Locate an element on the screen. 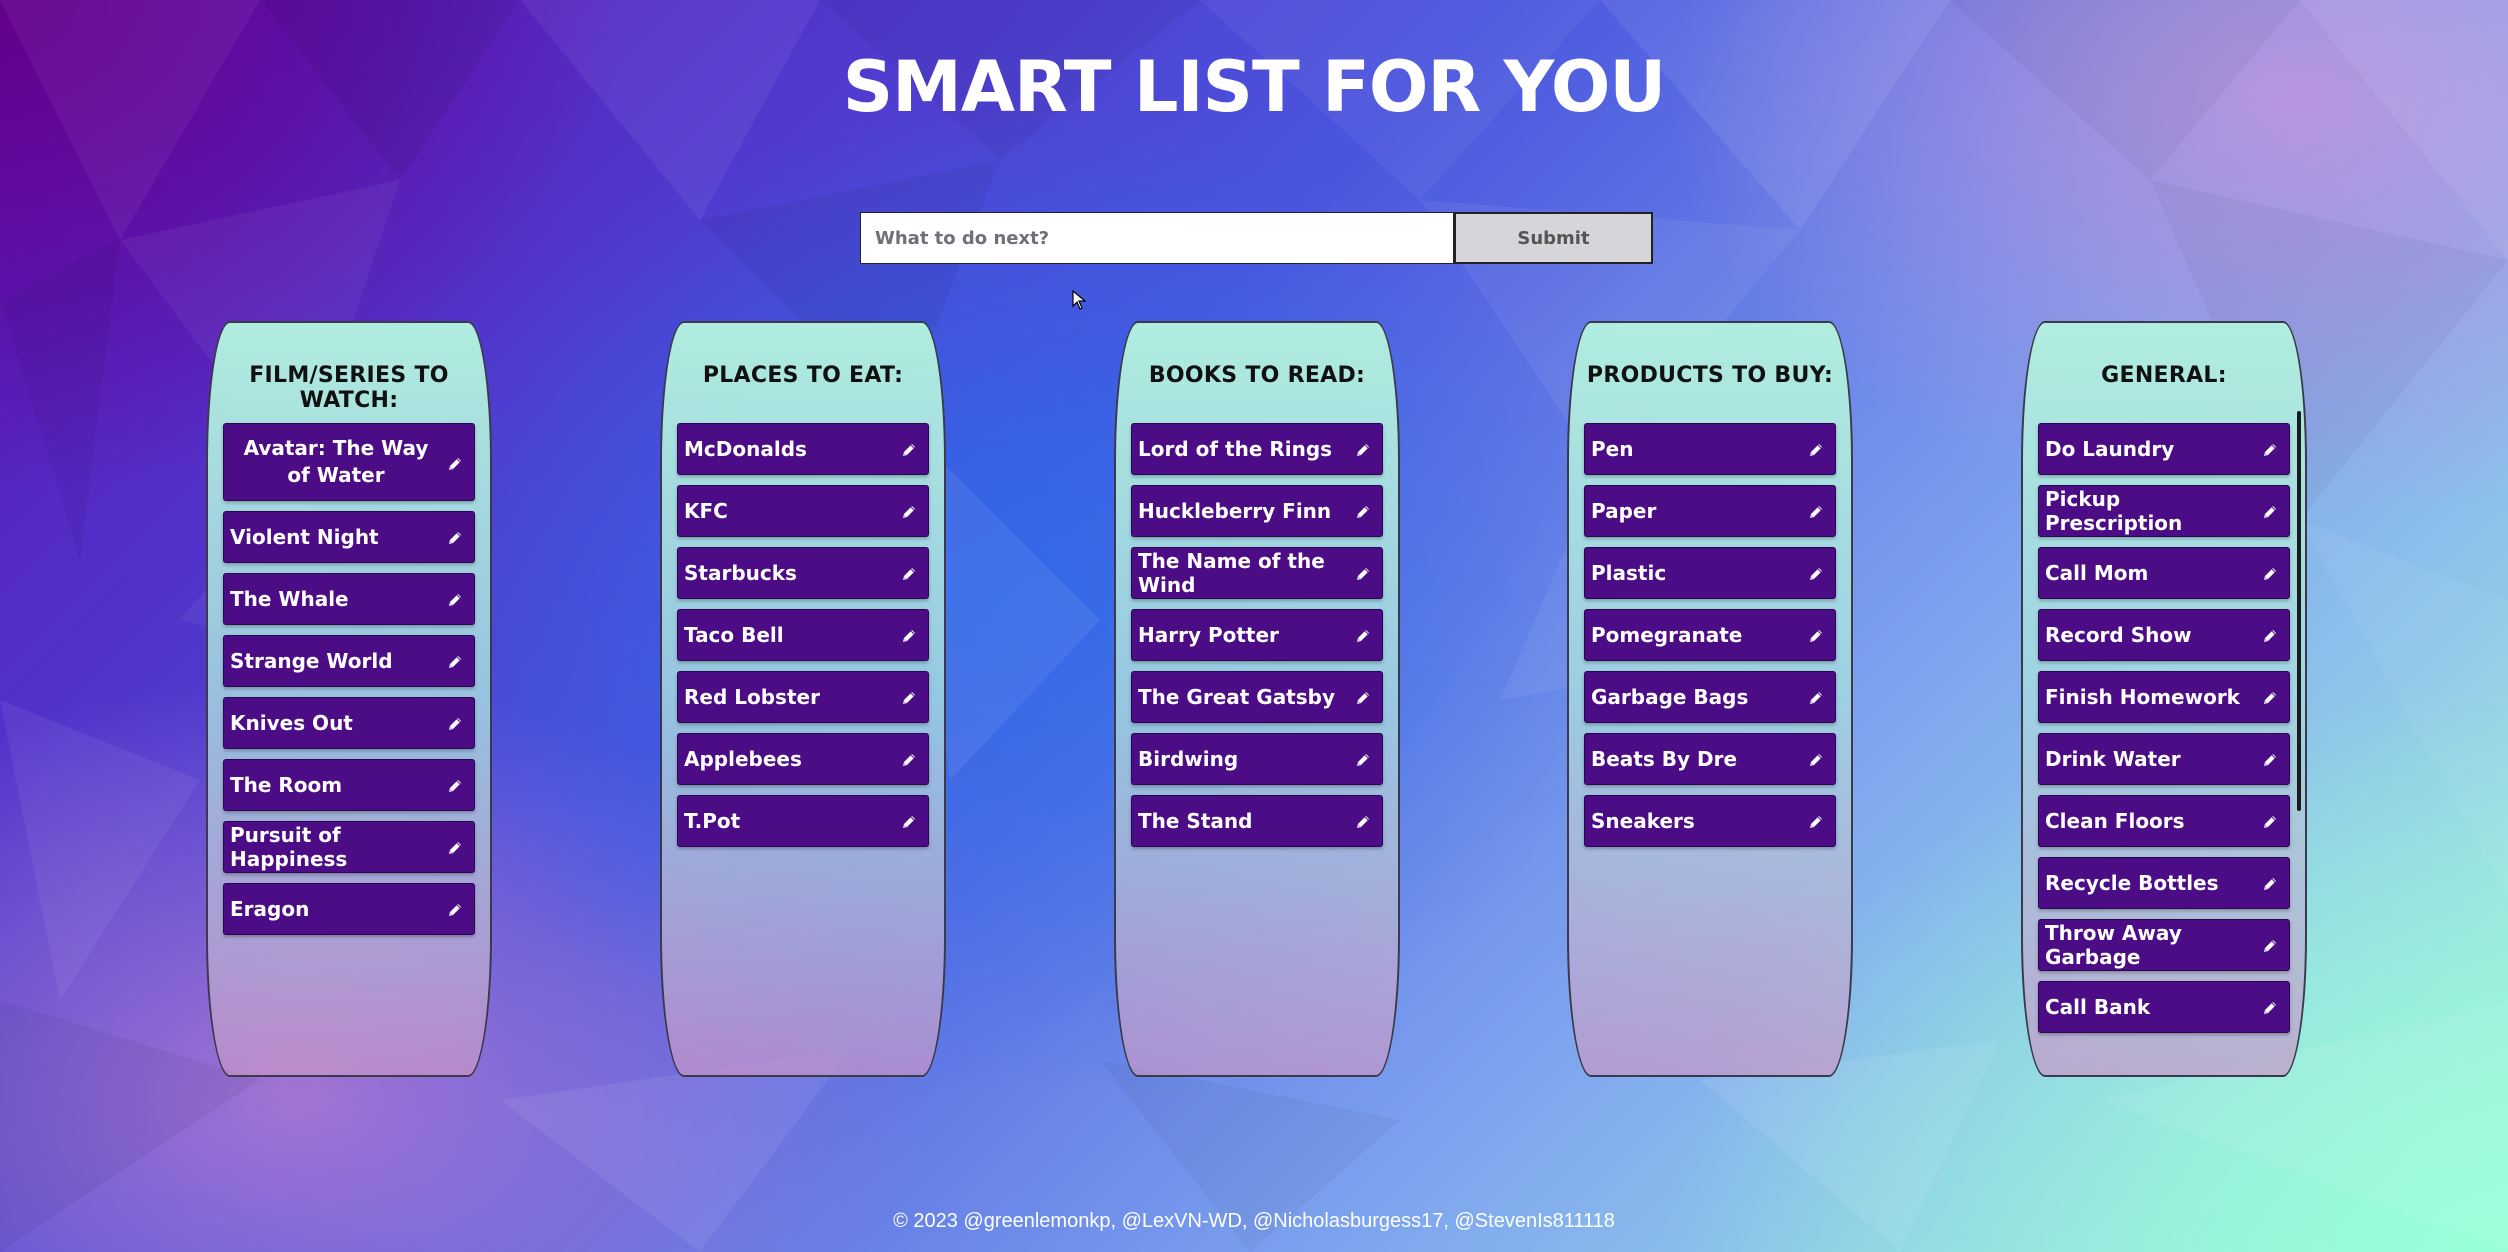  list-item-label: McDonalds is located at coordinates (745, 449).